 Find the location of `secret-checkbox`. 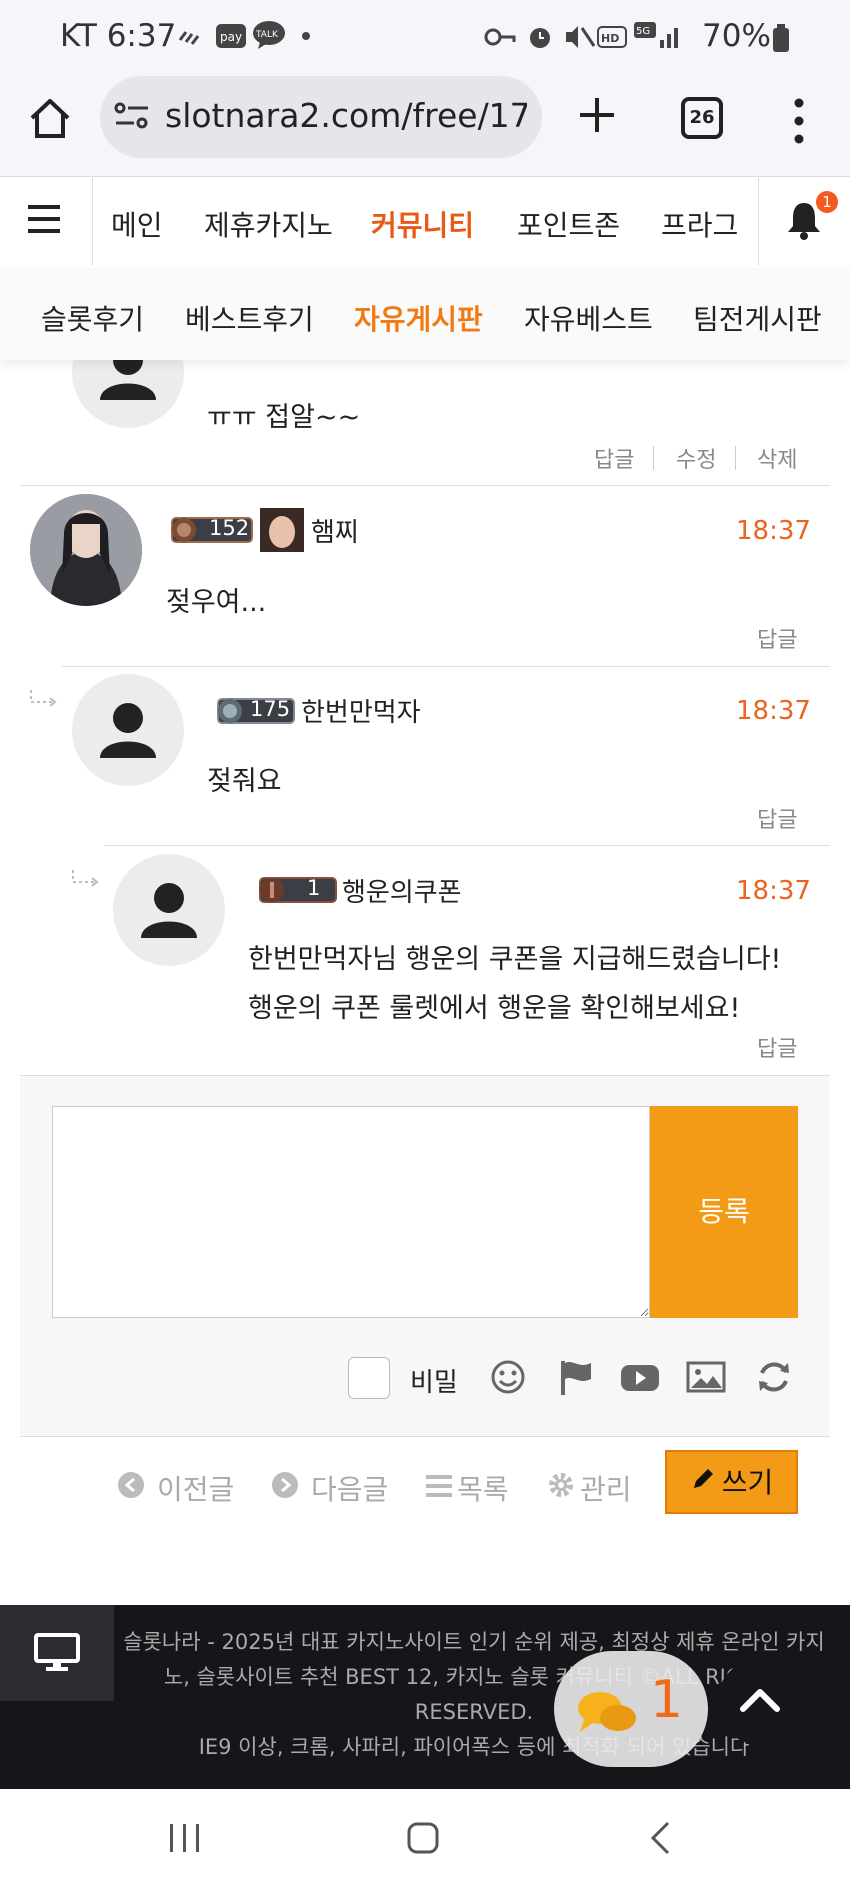

secret-checkbox is located at coordinates (369, 1378).